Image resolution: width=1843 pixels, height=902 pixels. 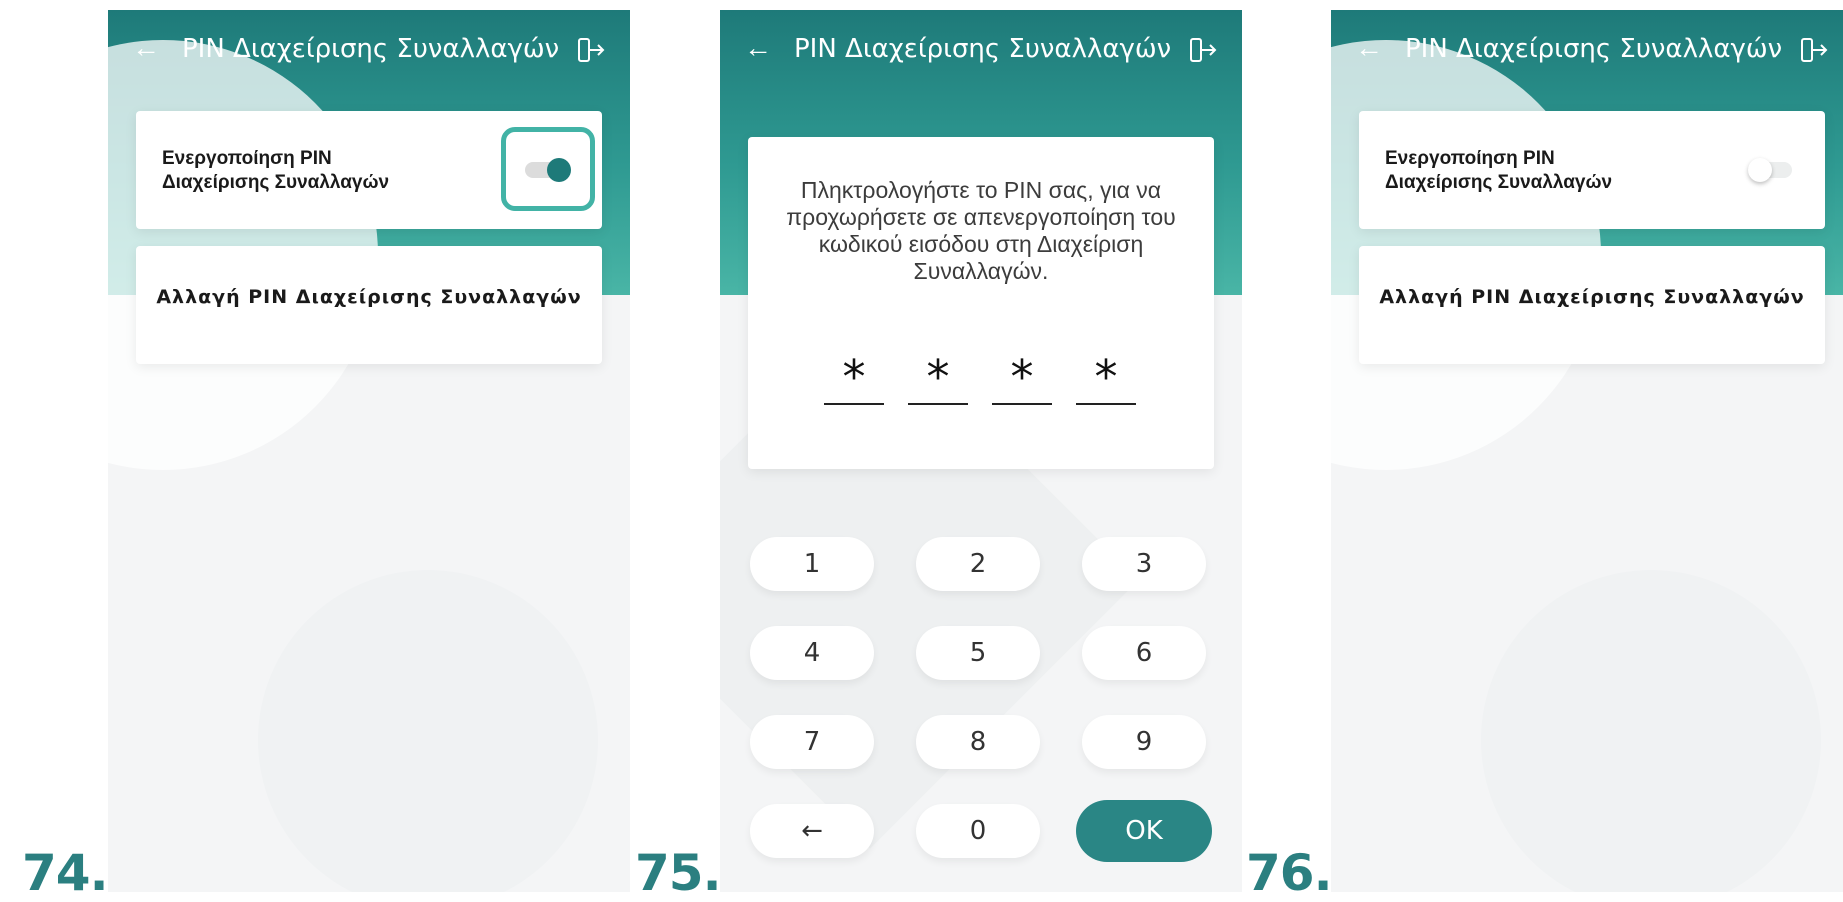 What do you see at coordinates (812, 742) in the screenshot?
I see `key-7: 7` at bounding box center [812, 742].